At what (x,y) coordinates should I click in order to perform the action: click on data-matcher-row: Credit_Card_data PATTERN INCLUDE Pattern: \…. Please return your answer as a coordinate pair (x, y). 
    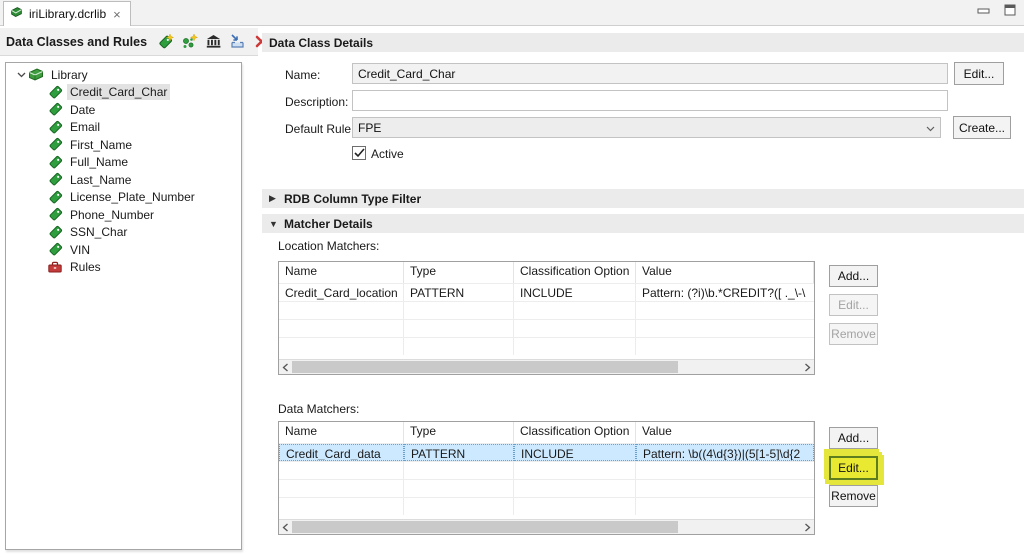
    Looking at the image, I should click on (546, 452).